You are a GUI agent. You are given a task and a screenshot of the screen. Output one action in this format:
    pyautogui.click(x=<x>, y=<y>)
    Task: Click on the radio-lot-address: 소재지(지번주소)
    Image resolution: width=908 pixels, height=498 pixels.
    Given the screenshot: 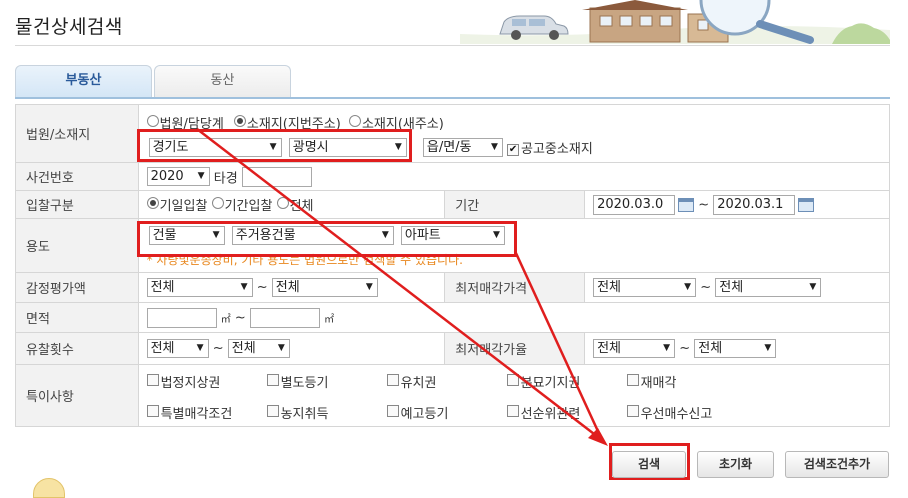 What is the action you would take?
    pyautogui.click(x=287, y=123)
    